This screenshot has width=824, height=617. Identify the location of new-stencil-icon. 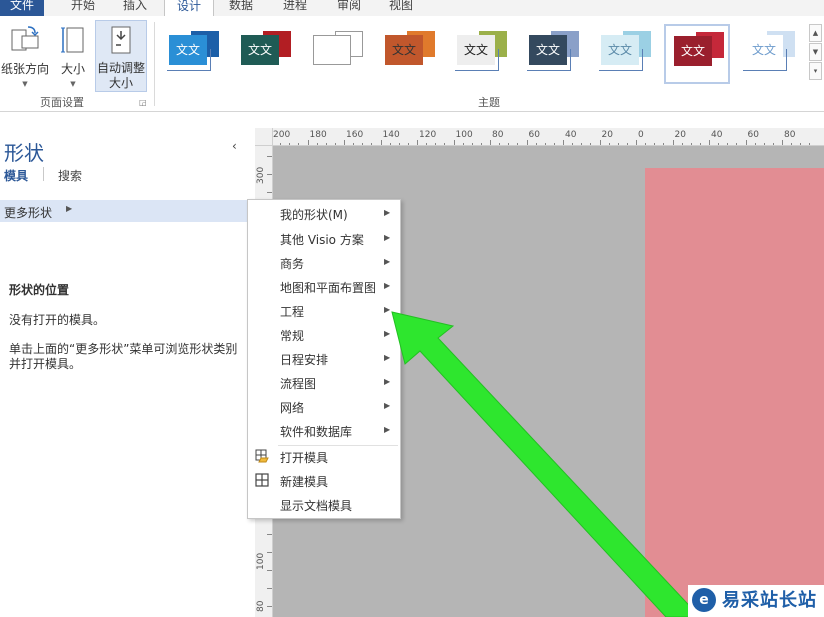
(262, 480).